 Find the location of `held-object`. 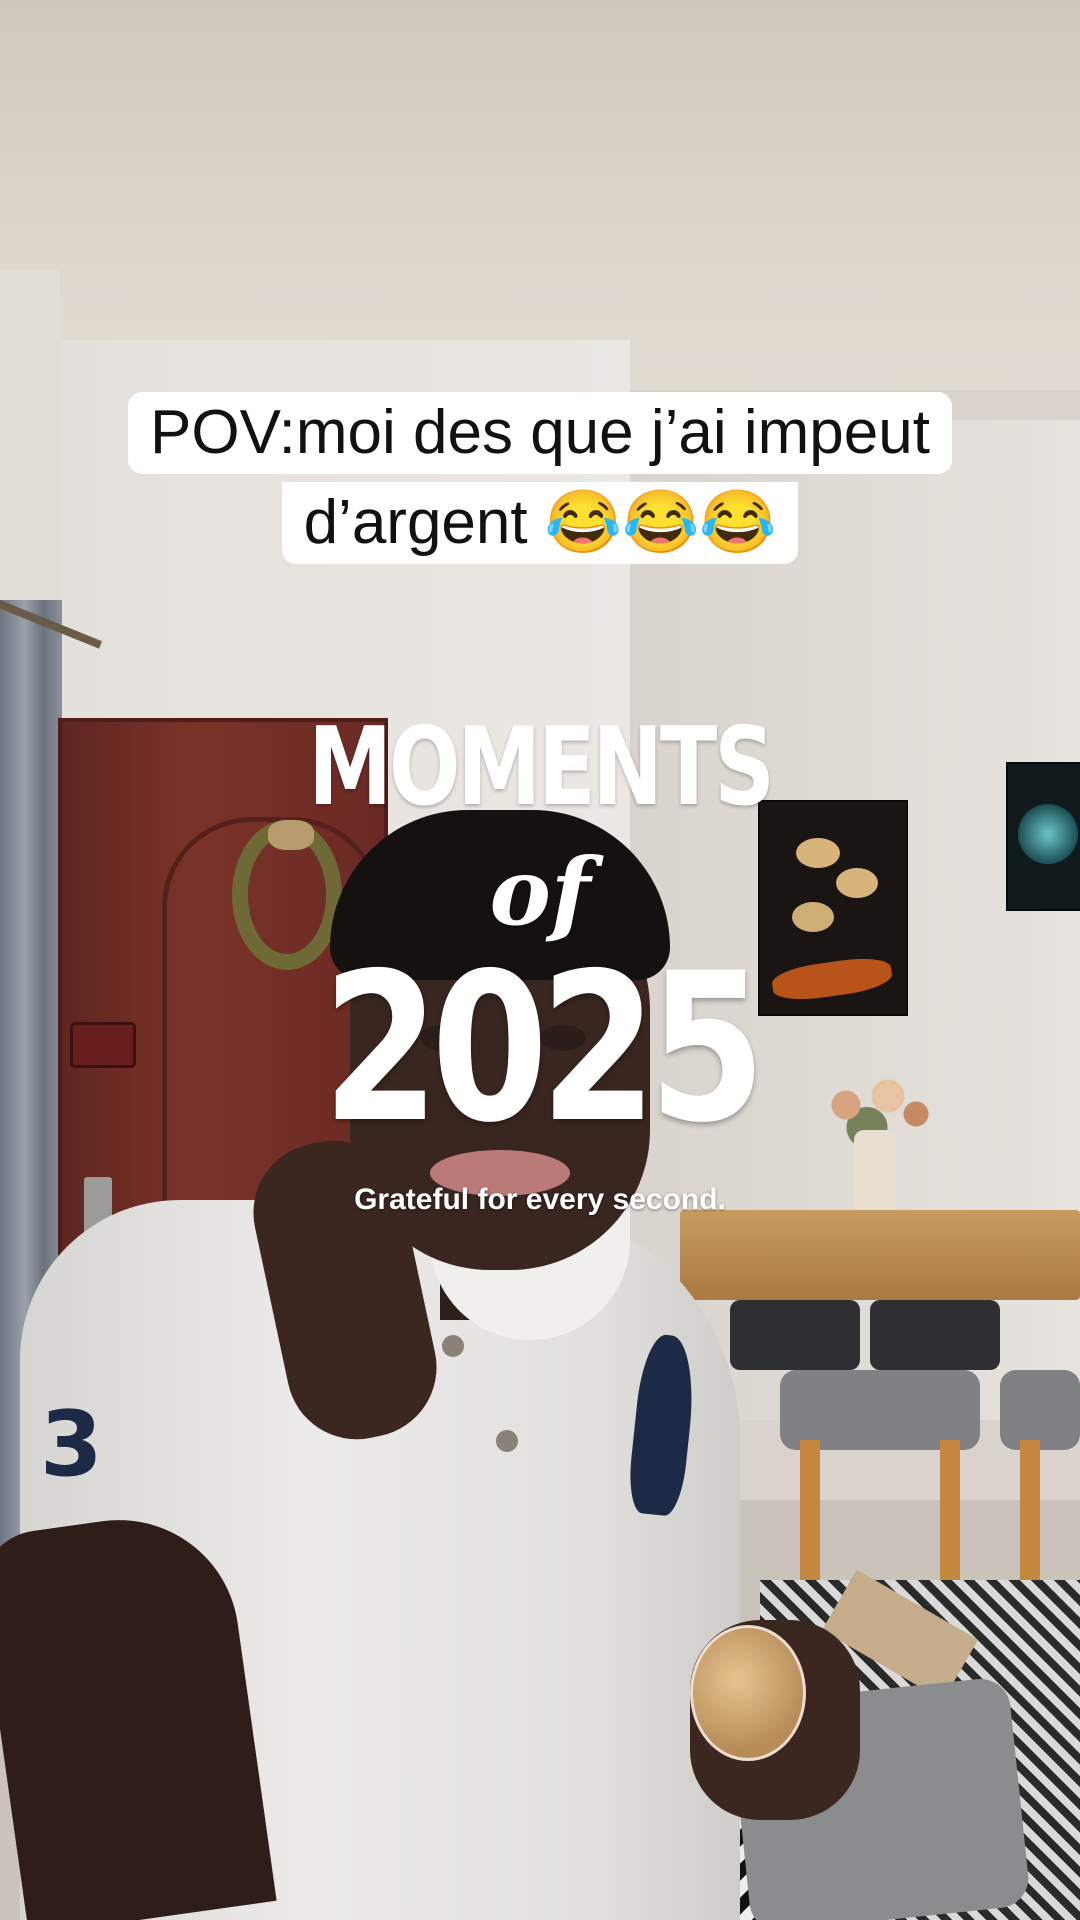

held-object is located at coordinates (748, 1693).